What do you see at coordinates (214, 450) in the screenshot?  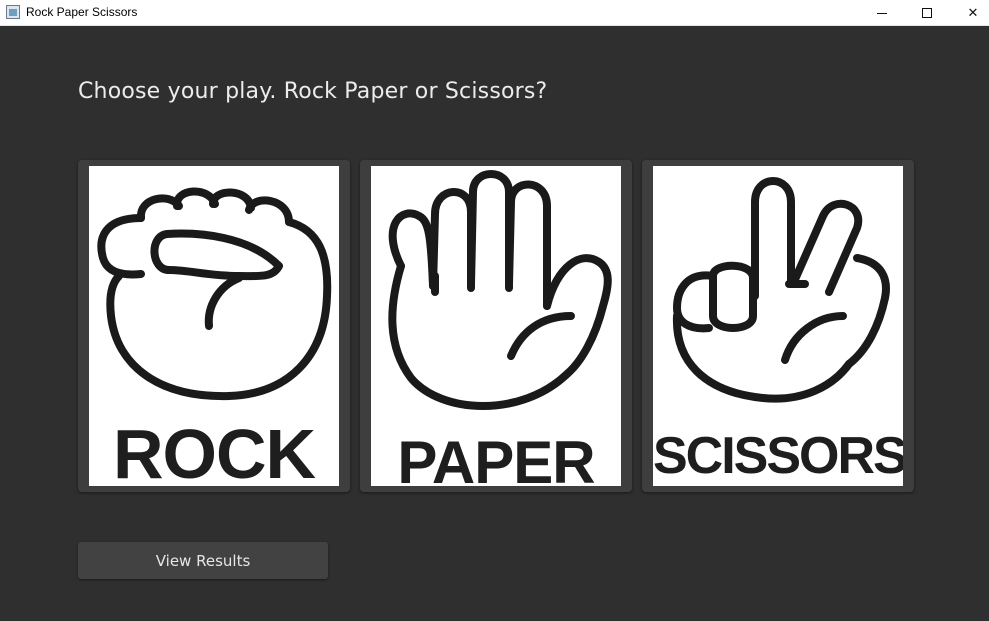 I see `rock-label: ROCK` at bounding box center [214, 450].